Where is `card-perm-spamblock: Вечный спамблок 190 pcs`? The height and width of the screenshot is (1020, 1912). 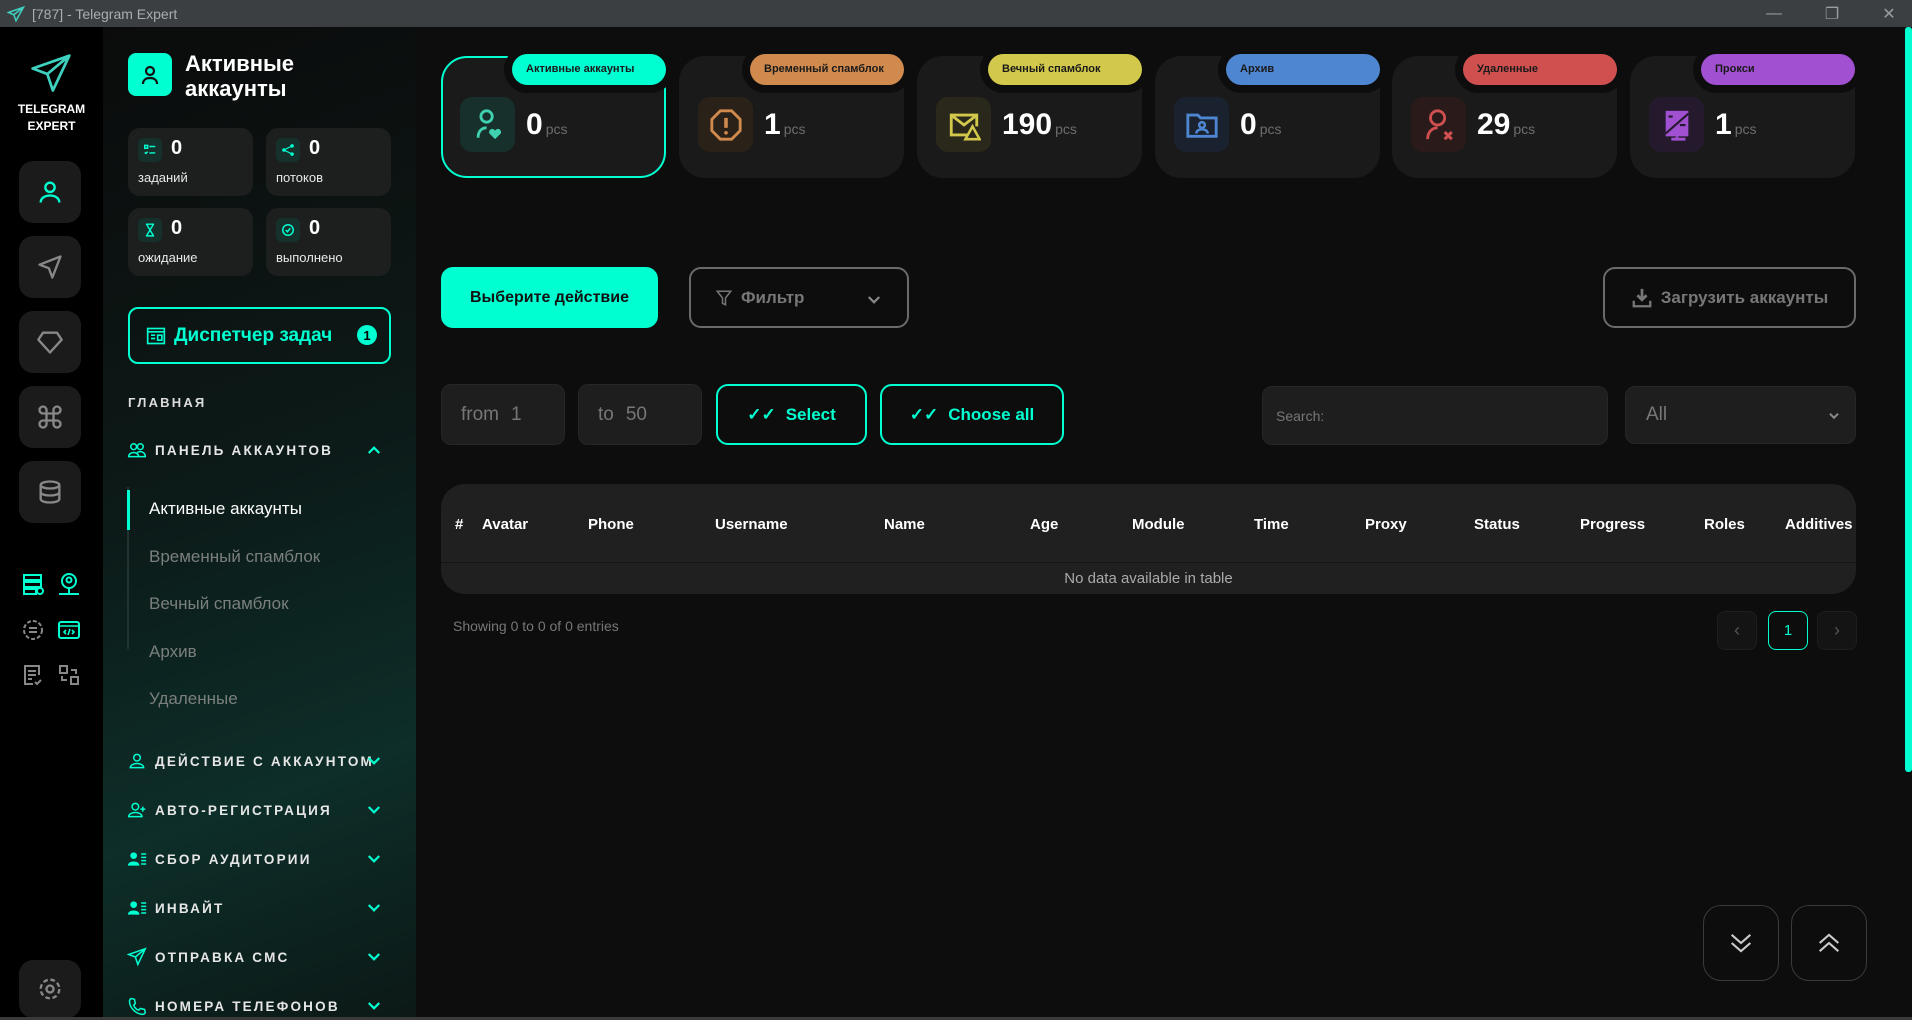
card-perm-spamblock: Вечный спамблок 190 pcs is located at coordinates (1029, 116).